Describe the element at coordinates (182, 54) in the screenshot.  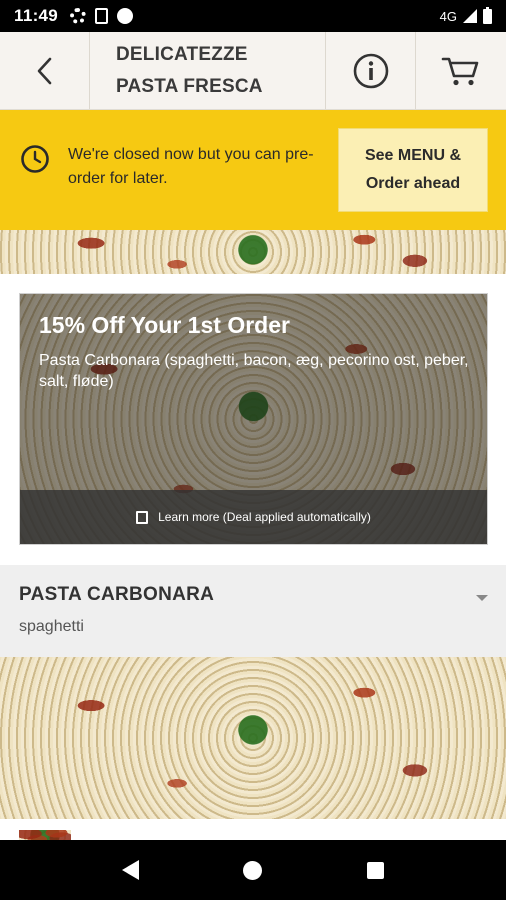
I see `store-title-line1: DELICATEZZE` at that location.